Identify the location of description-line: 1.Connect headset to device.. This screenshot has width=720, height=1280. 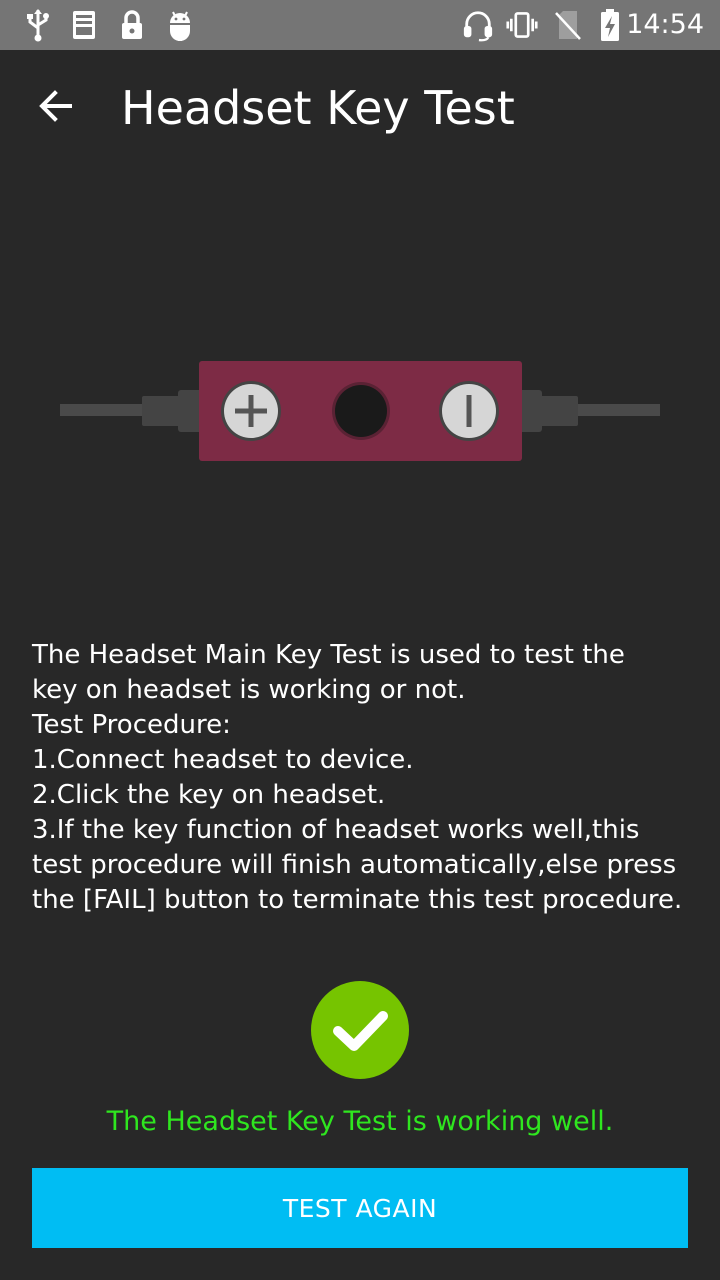
(223, 760).